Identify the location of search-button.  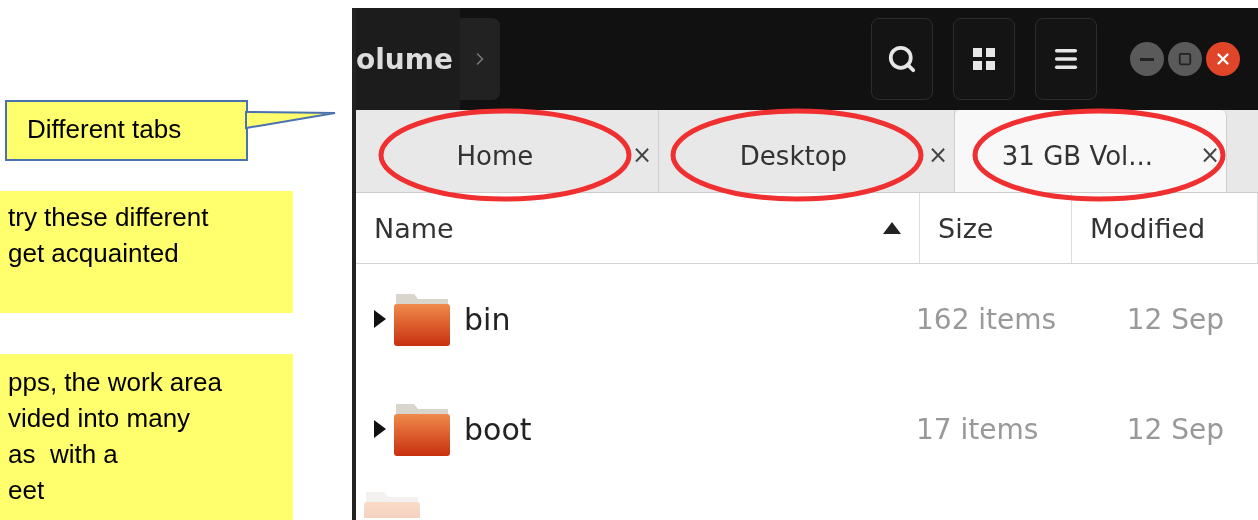
(902, 59).